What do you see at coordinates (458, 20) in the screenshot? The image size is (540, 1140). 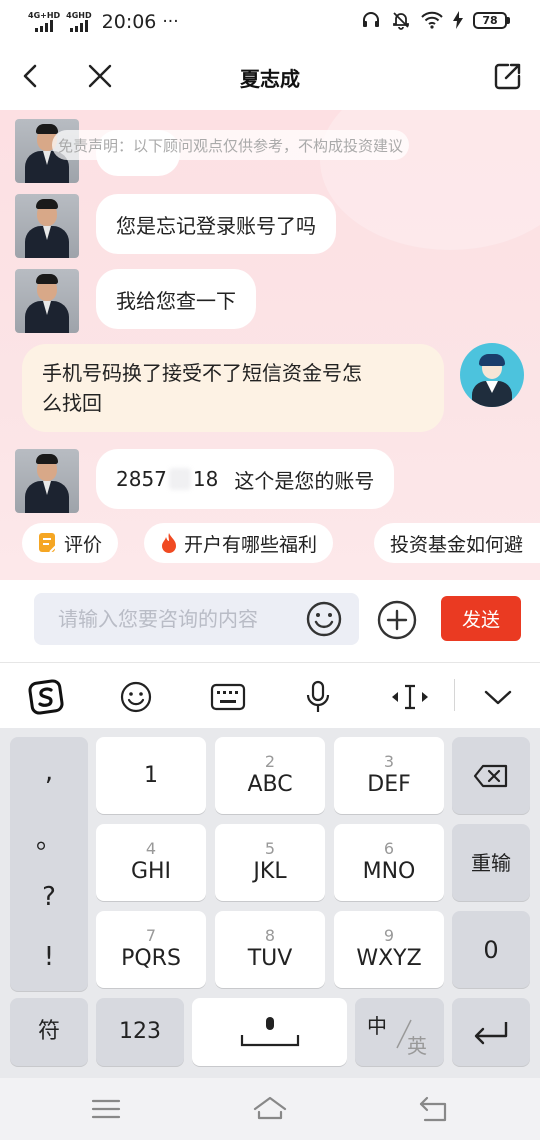 I see `charging-bolt-icon` at bounding box center [458, 20].